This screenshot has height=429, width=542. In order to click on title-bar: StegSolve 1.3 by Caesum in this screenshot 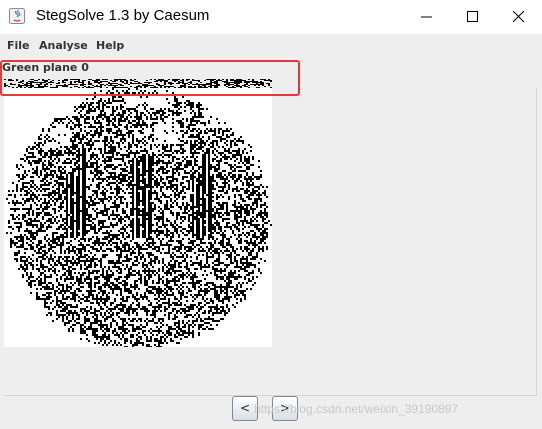, I will do `click(271, 17)`.